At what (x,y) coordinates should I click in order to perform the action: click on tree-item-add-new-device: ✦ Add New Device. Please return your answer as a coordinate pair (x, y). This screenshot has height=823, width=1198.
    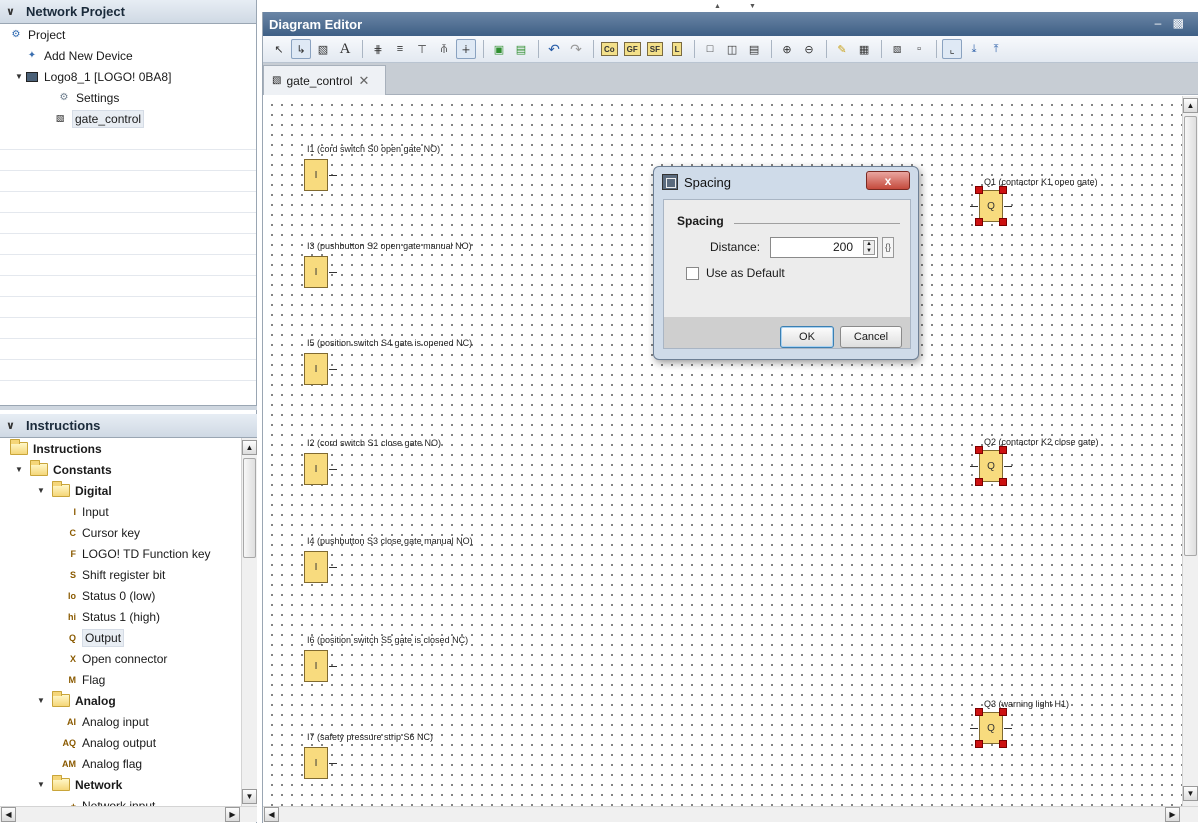
    Looking at the image, I should click on (128, 55).